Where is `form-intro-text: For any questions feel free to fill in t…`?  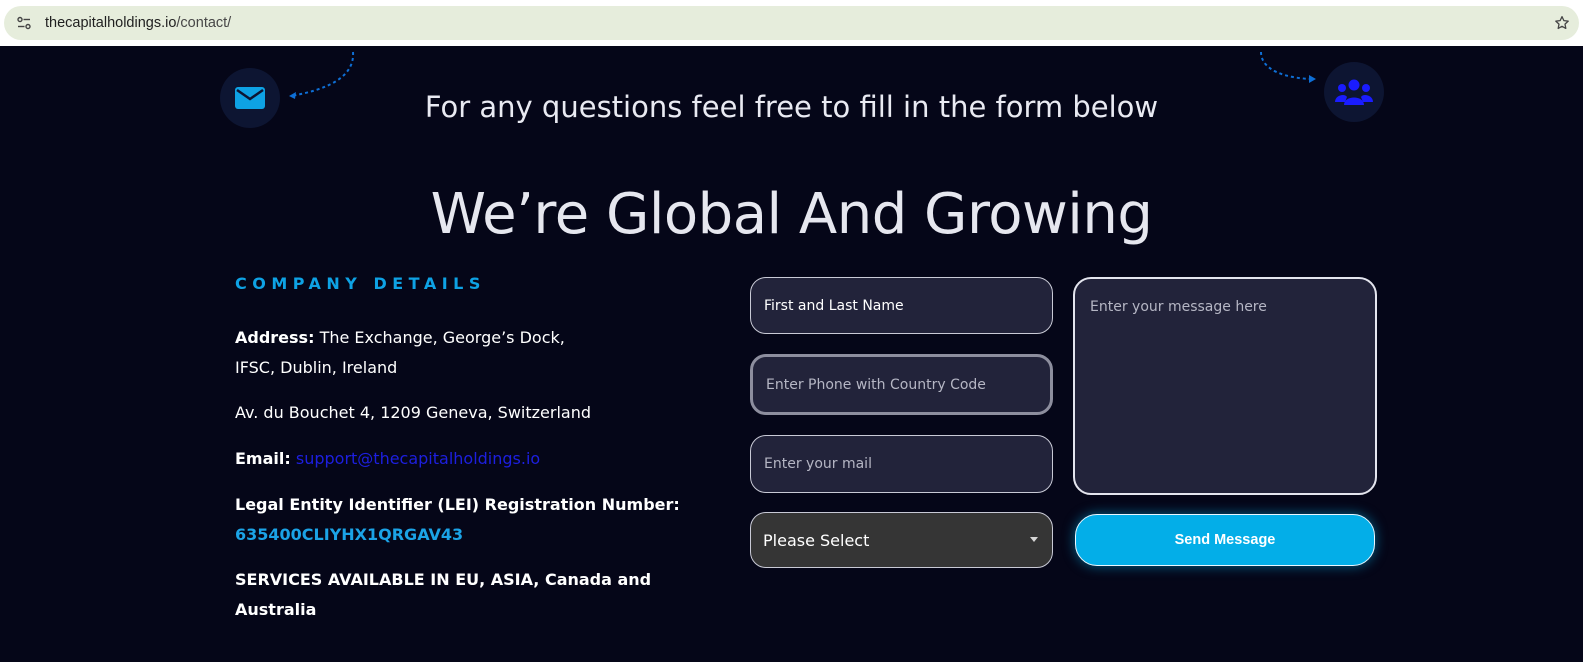 form-intro-text: For any questions feel free to fill in t… is located at coordinates (791, 107).